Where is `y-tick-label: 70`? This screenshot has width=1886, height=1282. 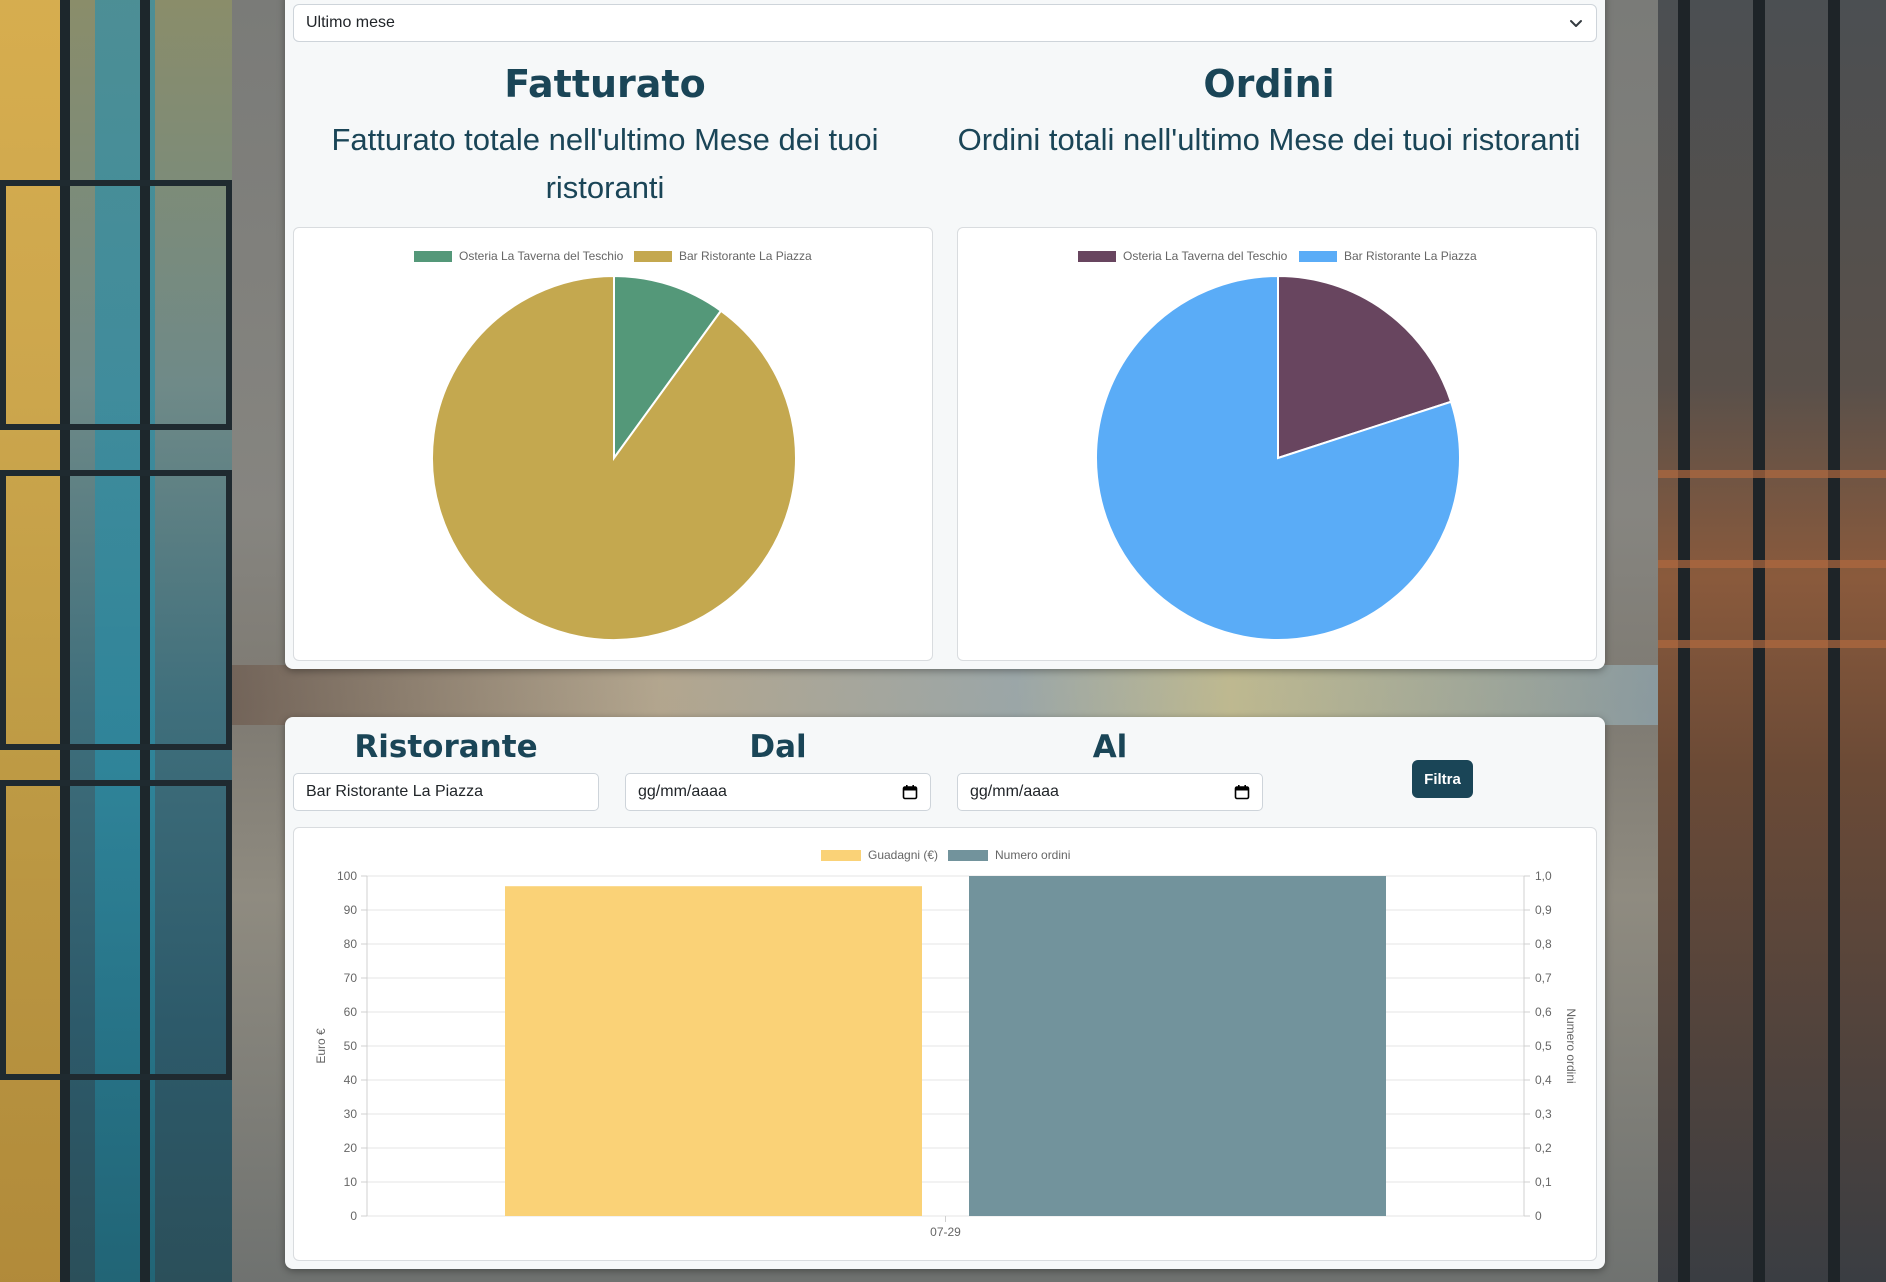 y-tick-label: 70 is located at coordinates (351, 978).